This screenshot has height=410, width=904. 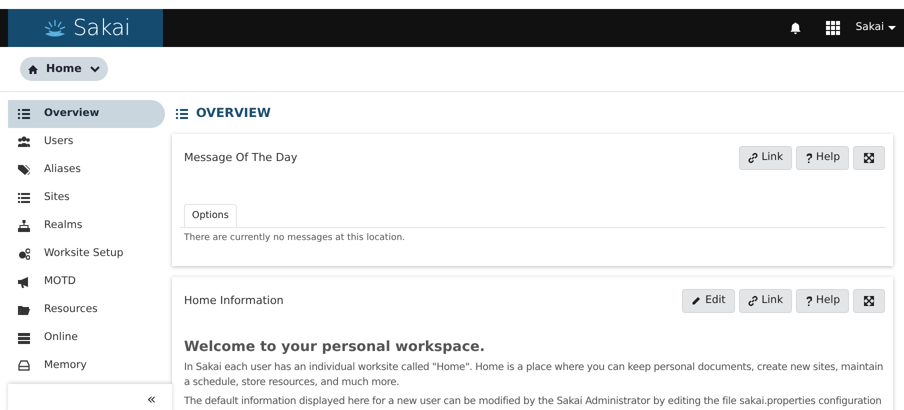 What do you see at coordinates (240, 158) in the screenshot?
I see `tool-title: Message Of The Day` at bounding box center [240, 158].